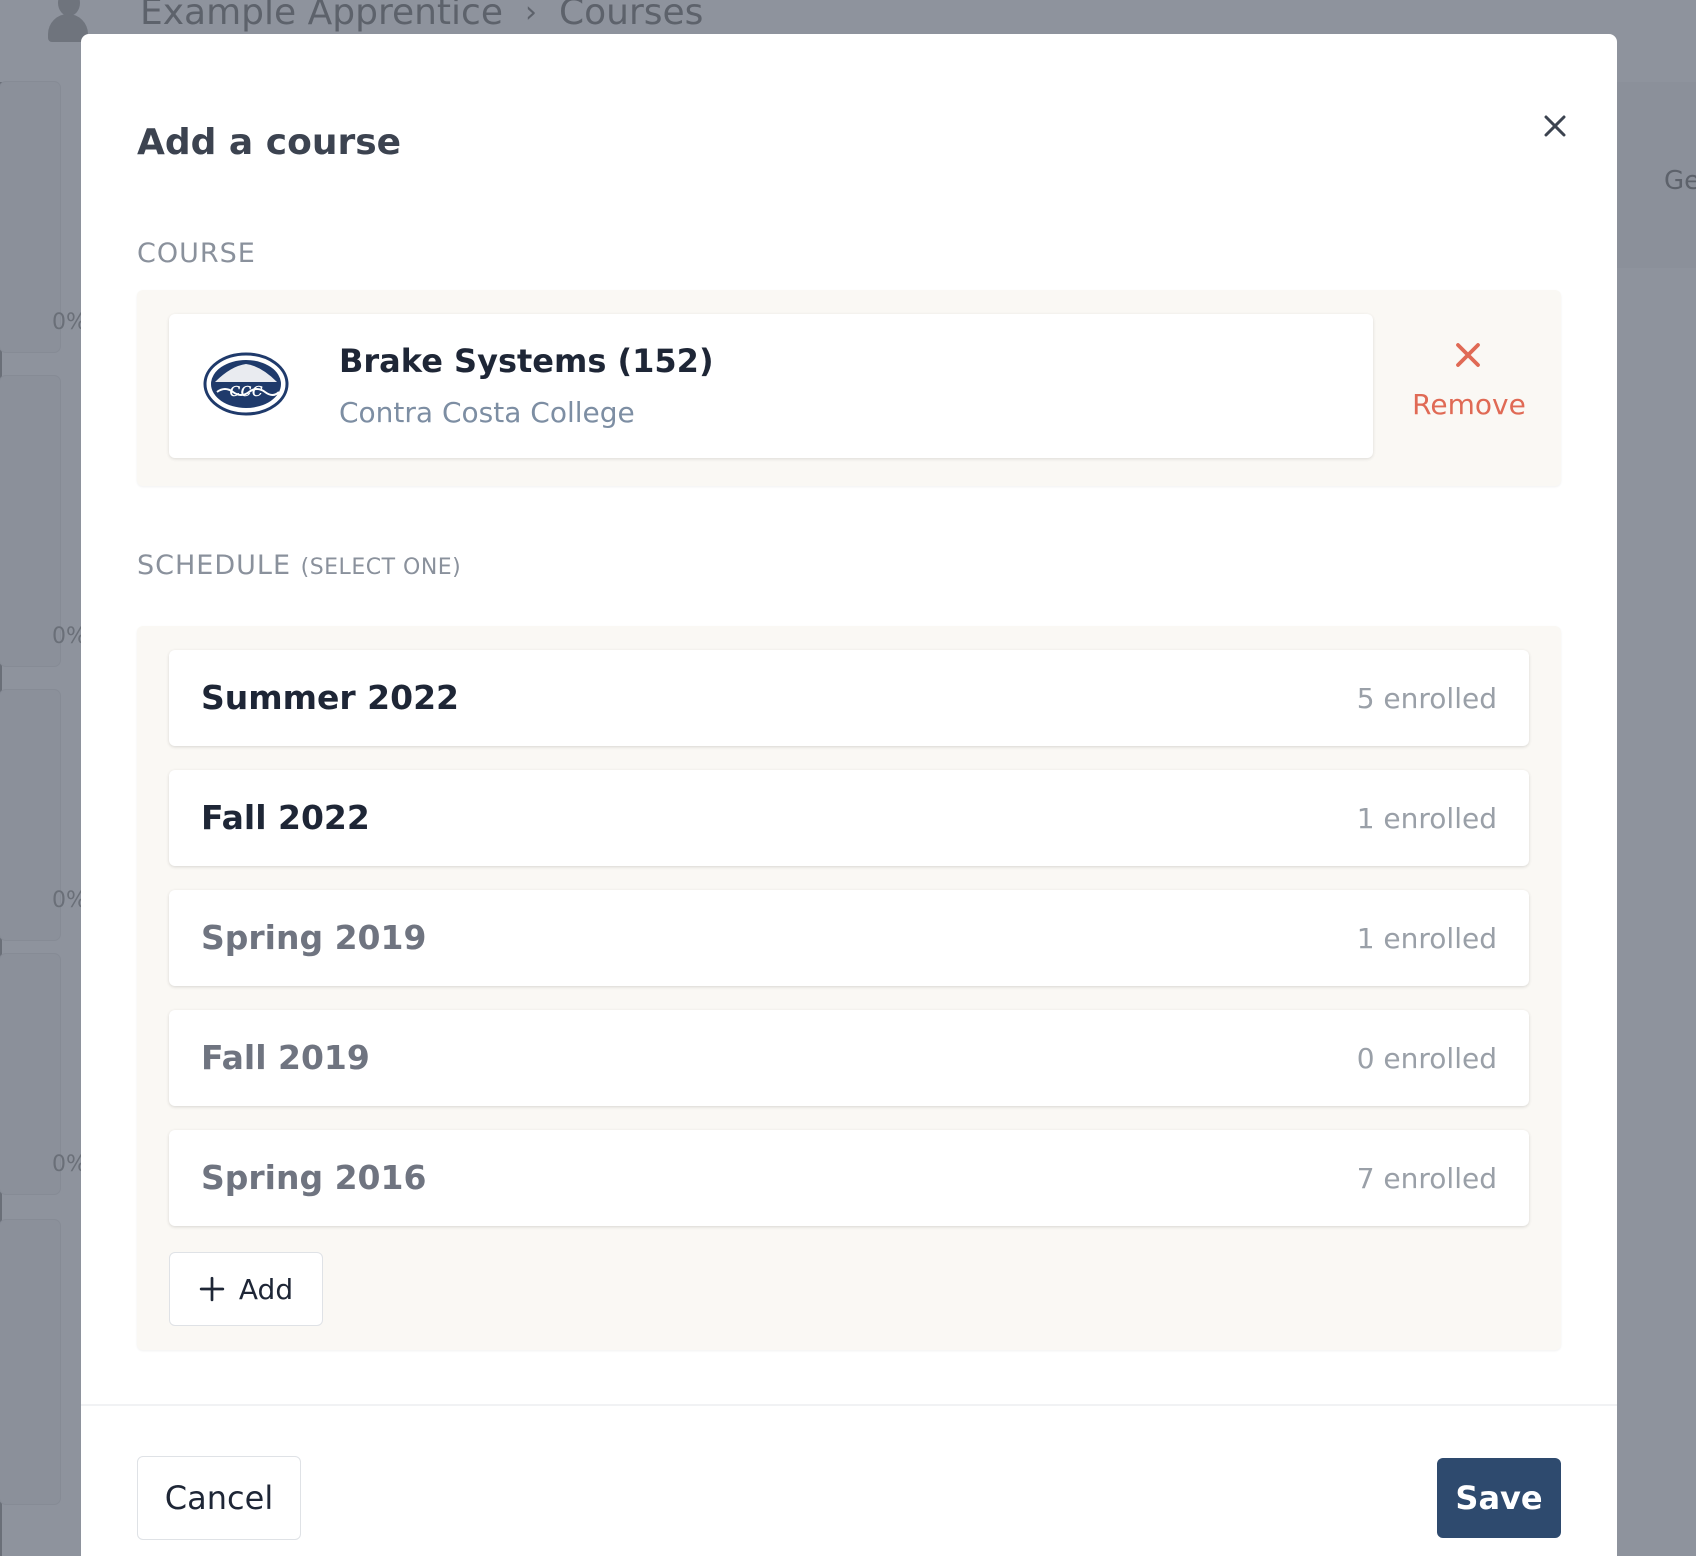 Image resolution: width=1696 pixels, height=1556 pixels. Describe the element at coordinates (1426, 1178) in the screenshot. I see `schedule-enrolled-count: 7 enrolled` at that location.